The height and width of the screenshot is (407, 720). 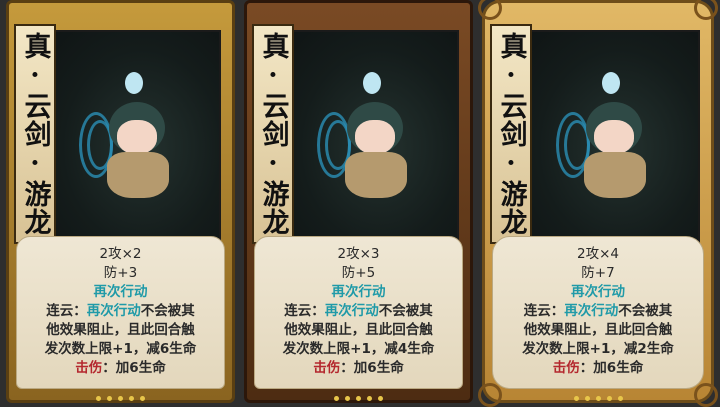 What do you see at coordinates (120, 254) in the screenshot?
I see `attack-text: 2攻×2` at bounding box center [120, 254].